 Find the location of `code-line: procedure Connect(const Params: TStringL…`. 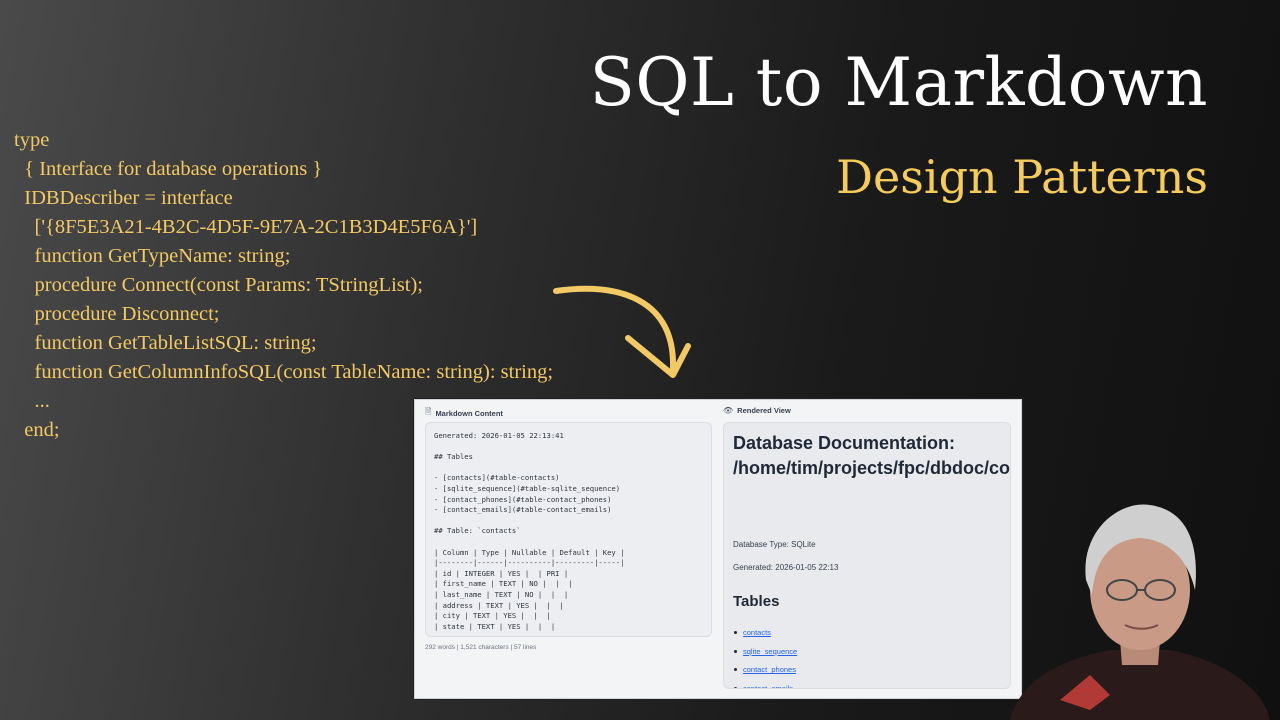

code-line: procedure Connect(const Params: TStringL… is located at coordinates (218, 285).